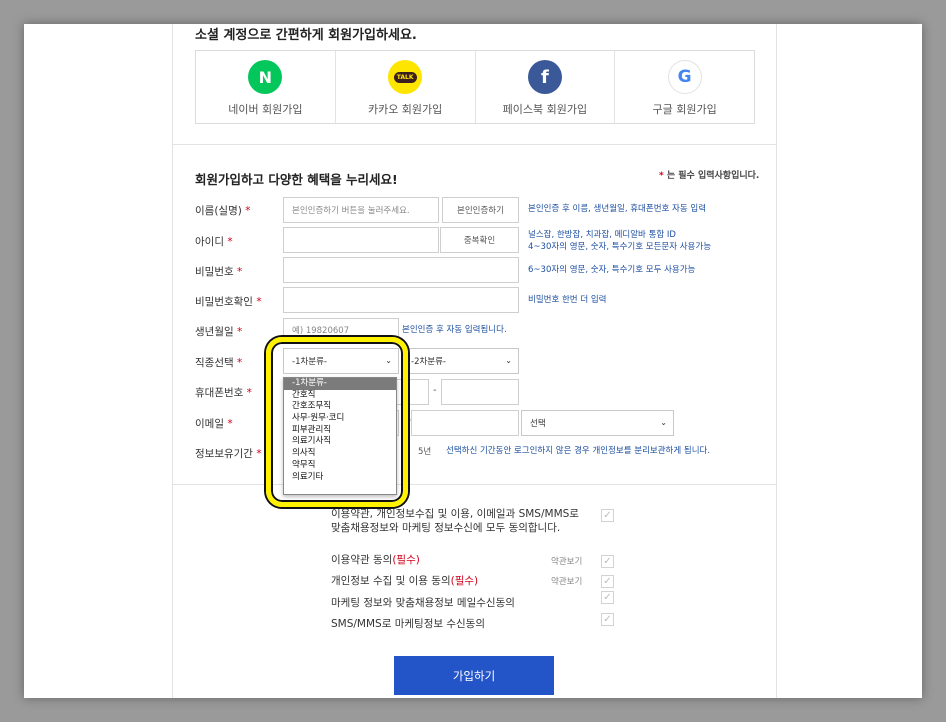 The image size is (946, 722). I want to click on verify-identity-button: 본인인증하기, so click(480, 210).